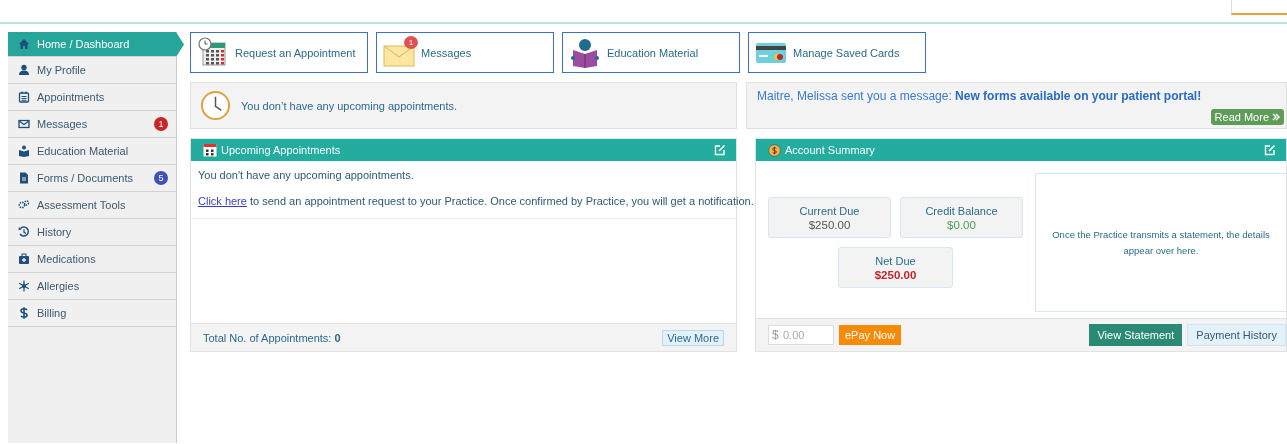 The height and width of the screenshot is (444, 1287). Describe the element at coordinates (829, 210) in the screenshot. I see `tile-label: Current Due` at that location.